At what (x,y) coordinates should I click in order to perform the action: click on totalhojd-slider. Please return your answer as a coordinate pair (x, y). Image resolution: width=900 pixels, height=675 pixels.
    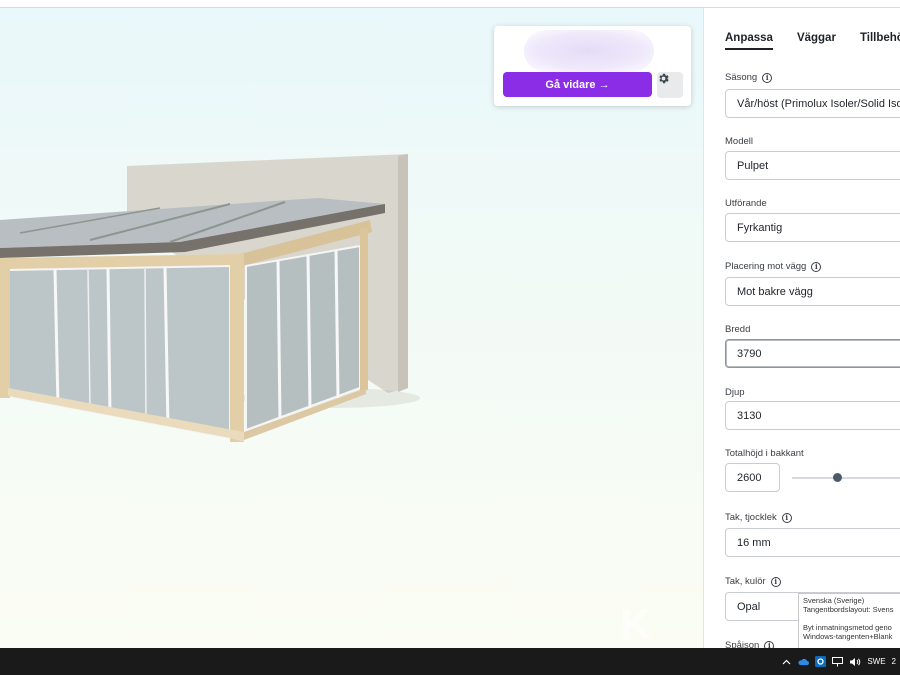
    Looking at the image, I should click on (846, 477).